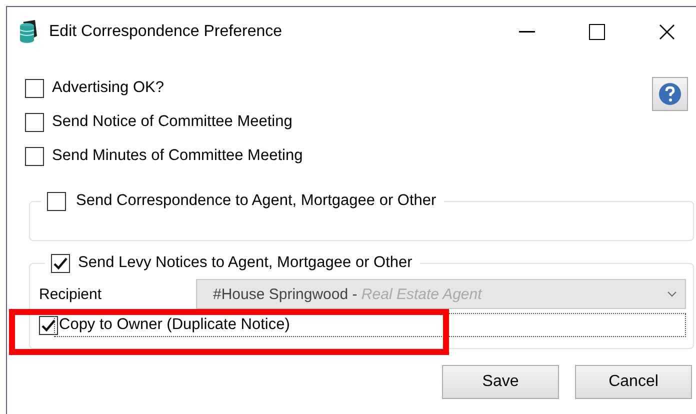 This screenshot has width=696, height=414. Describe the element at coordinates (177, 156) in the screenshot. I see `option-label: Send Minutes of Committee Meeting` at that location.